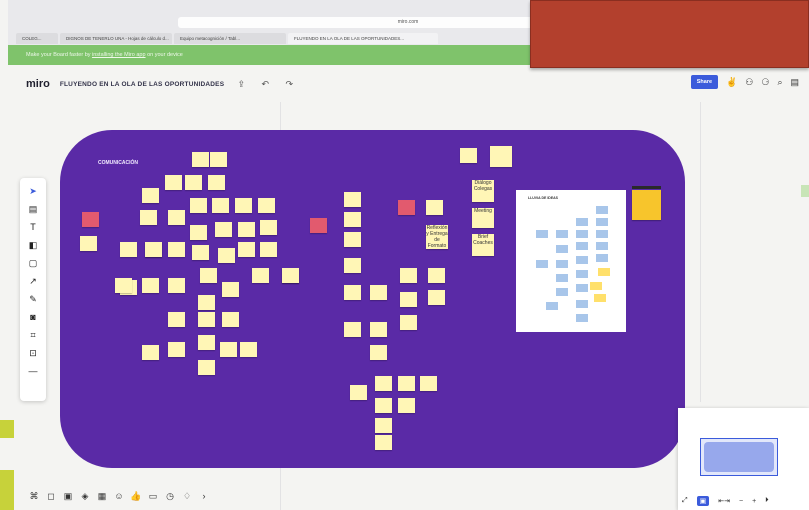  Describe the element at coordinates (142, 84) in the screenshot. I see `board-title: FLUYENDO EN LA OLA DE LAS OPORTUNIDADES` at that location.